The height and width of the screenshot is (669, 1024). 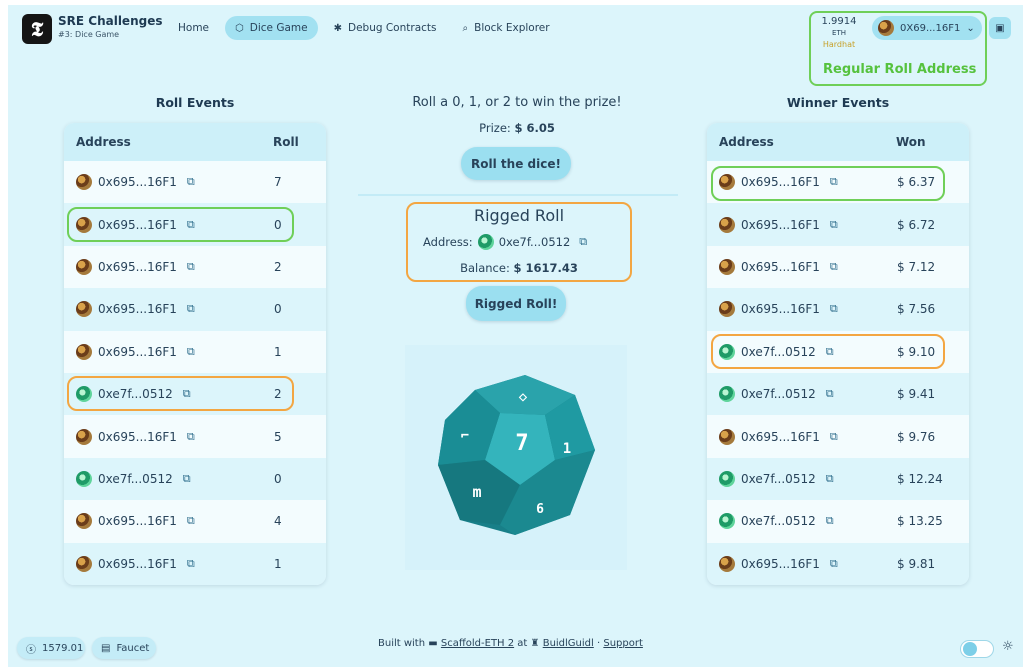 What do you see at coordinates (124, 648) in the screenshot?
I see `faucet-button: ▤ Faucet` at bounding box center [124, 648].